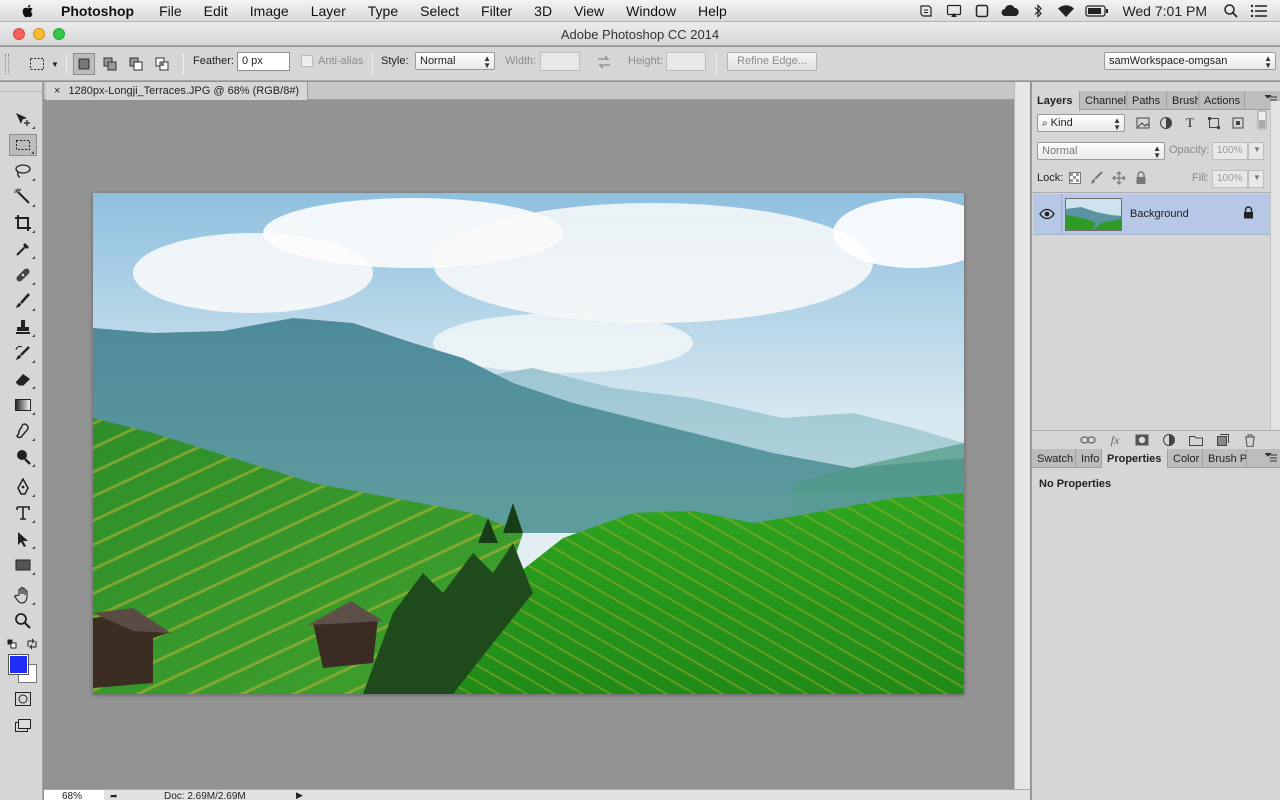 The height and width of the screenshot is (800, 1280). Describe the element at coordinates (1119, 178) in the screenshot. I see `lock-position-icon` at that location.